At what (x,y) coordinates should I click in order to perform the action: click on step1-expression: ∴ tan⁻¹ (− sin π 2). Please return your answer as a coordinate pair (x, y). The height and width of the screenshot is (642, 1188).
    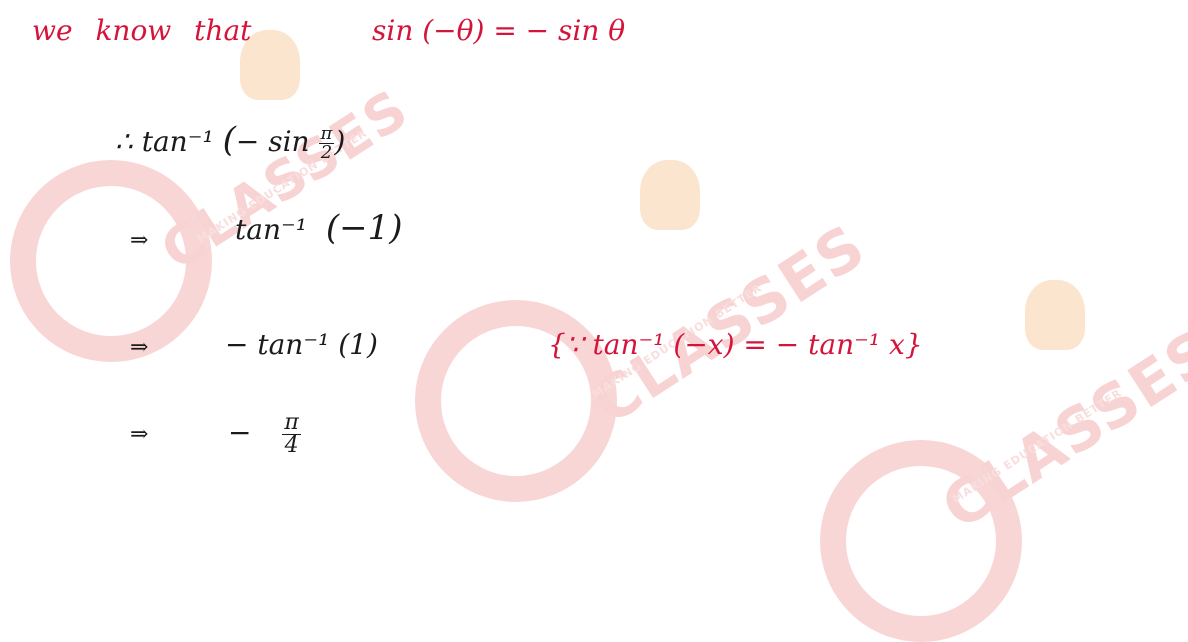
    Looking at the image, I should click on (230, 141).